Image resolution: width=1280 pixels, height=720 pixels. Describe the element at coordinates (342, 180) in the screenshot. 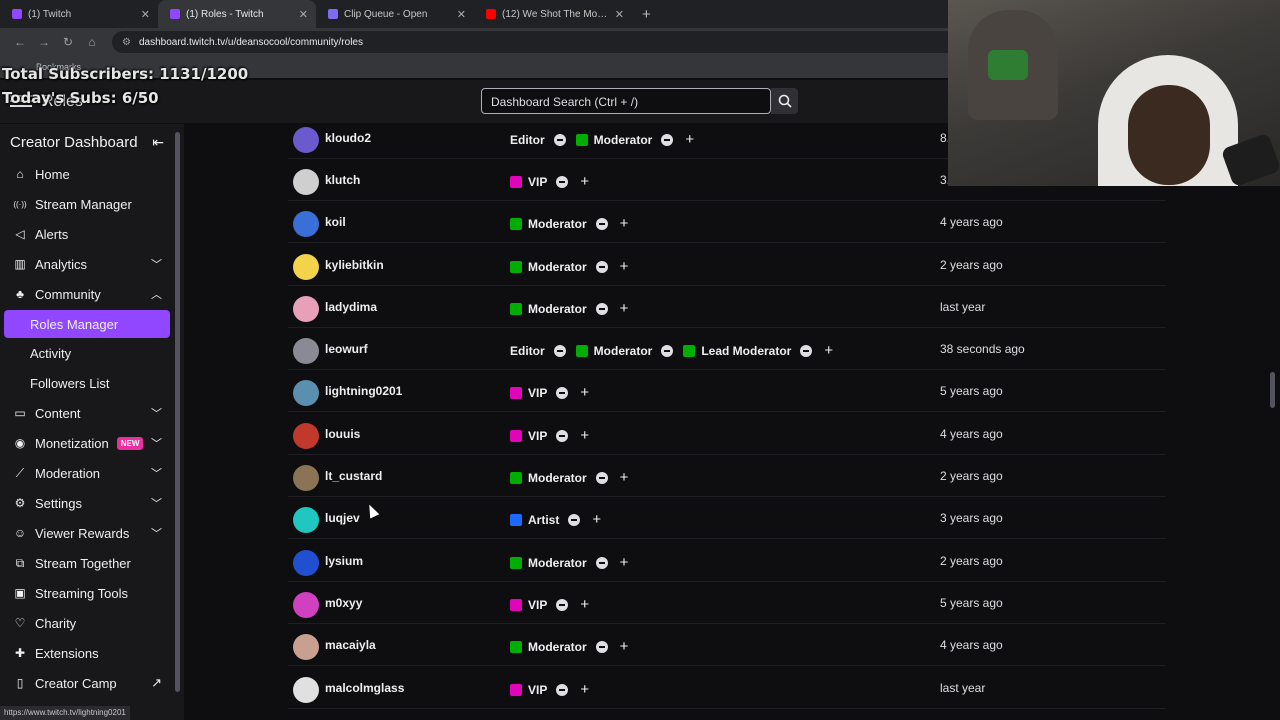

I see `username: klutch` at that location.